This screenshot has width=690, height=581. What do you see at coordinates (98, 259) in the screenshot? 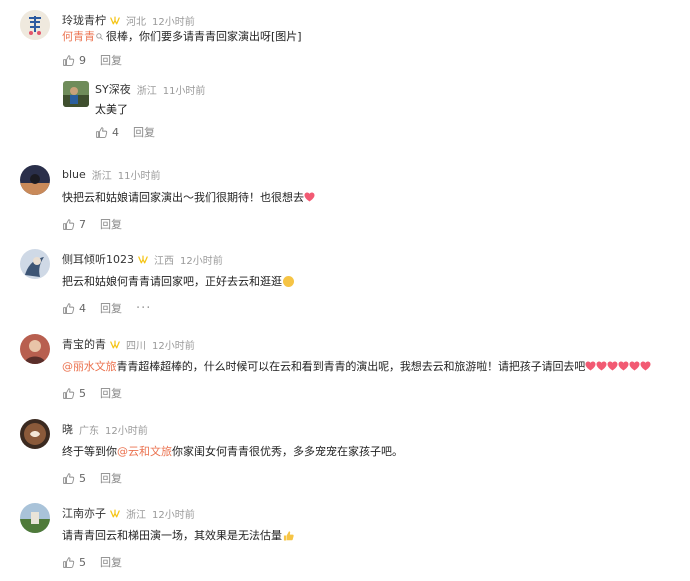
I see `username: 侧耳倾听1023` at bounding box center [98, 259].